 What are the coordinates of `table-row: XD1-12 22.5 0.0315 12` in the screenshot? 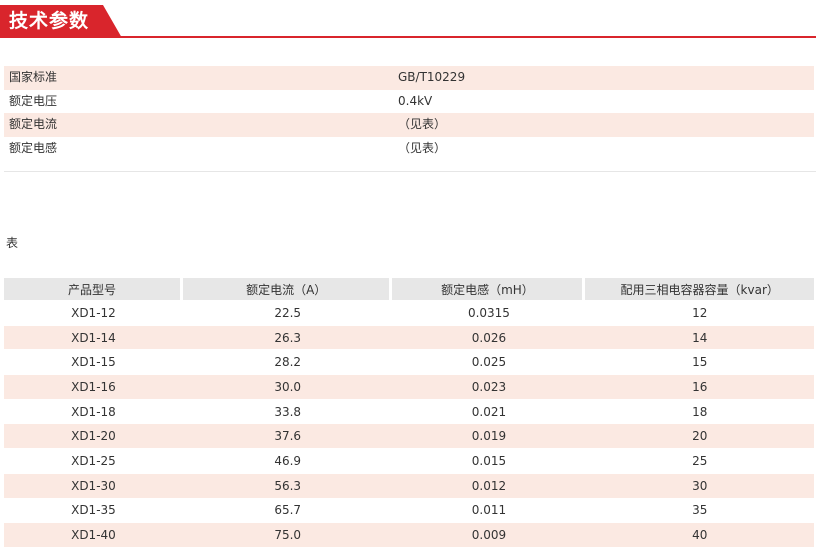 It's located at (409, 312).